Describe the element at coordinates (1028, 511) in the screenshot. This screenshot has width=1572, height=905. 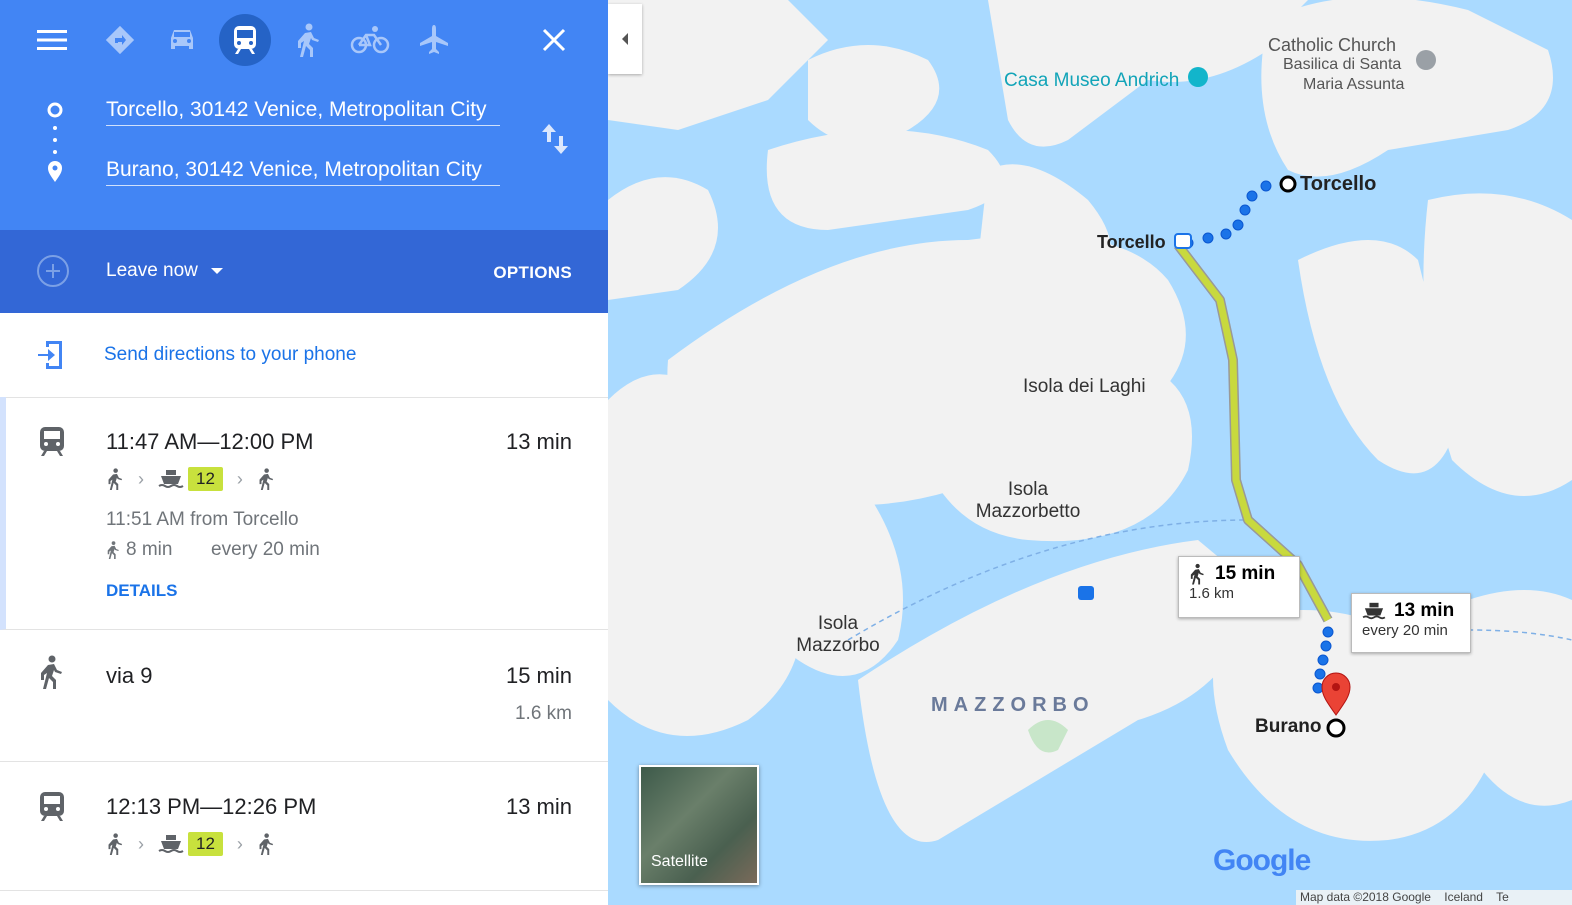
I see `map-label-mazzorbetto-2: Mazzorbetto` at that location.